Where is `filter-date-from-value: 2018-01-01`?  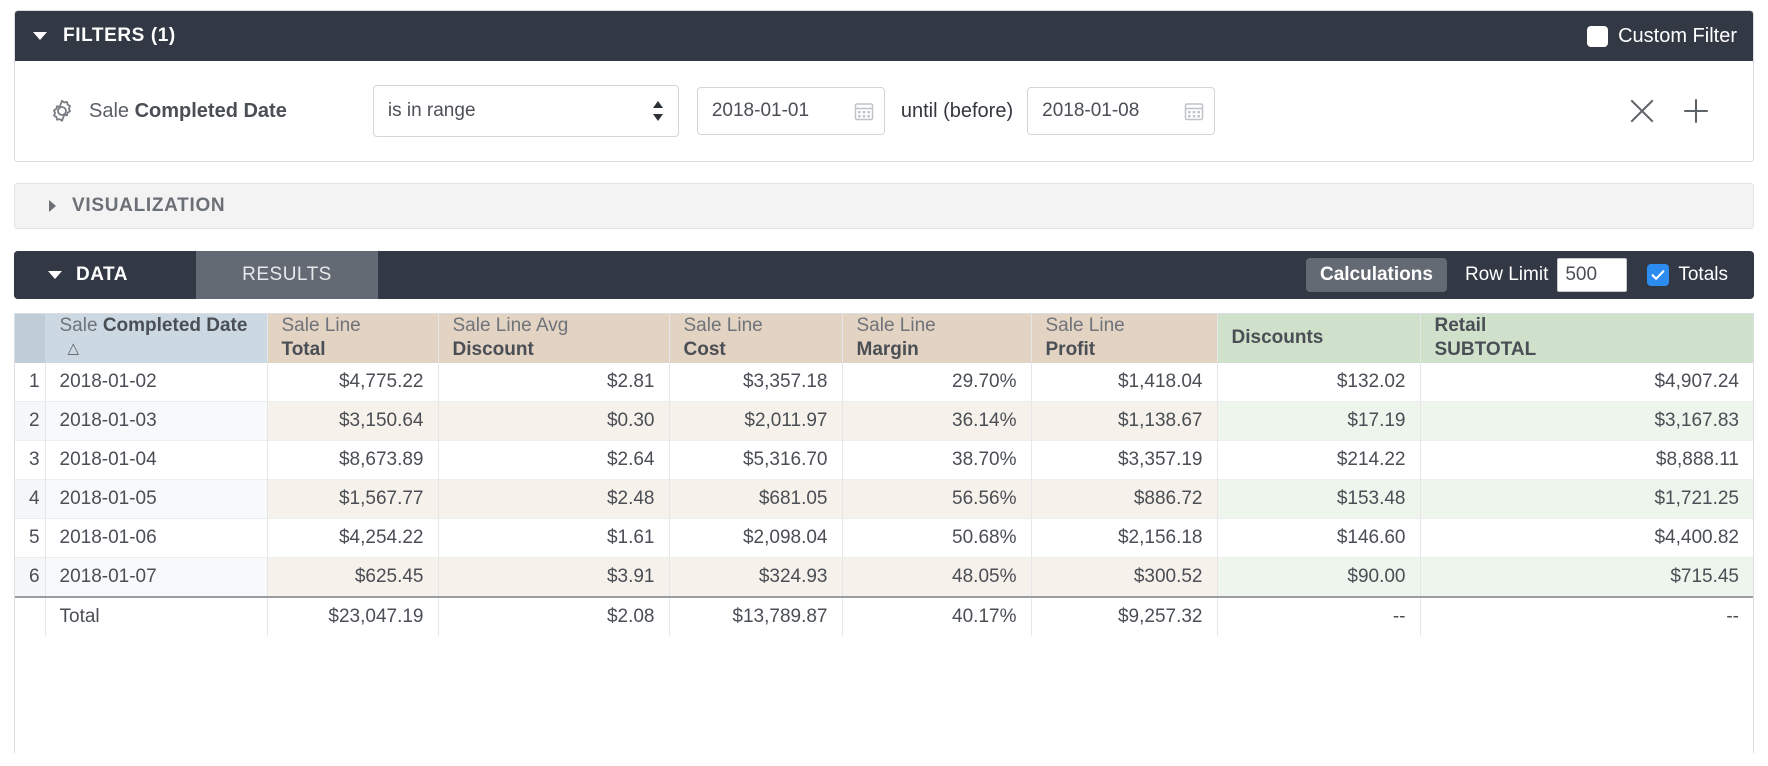 filter-date-from-value: 2018-01-01 is located at coordinates (760, 110).